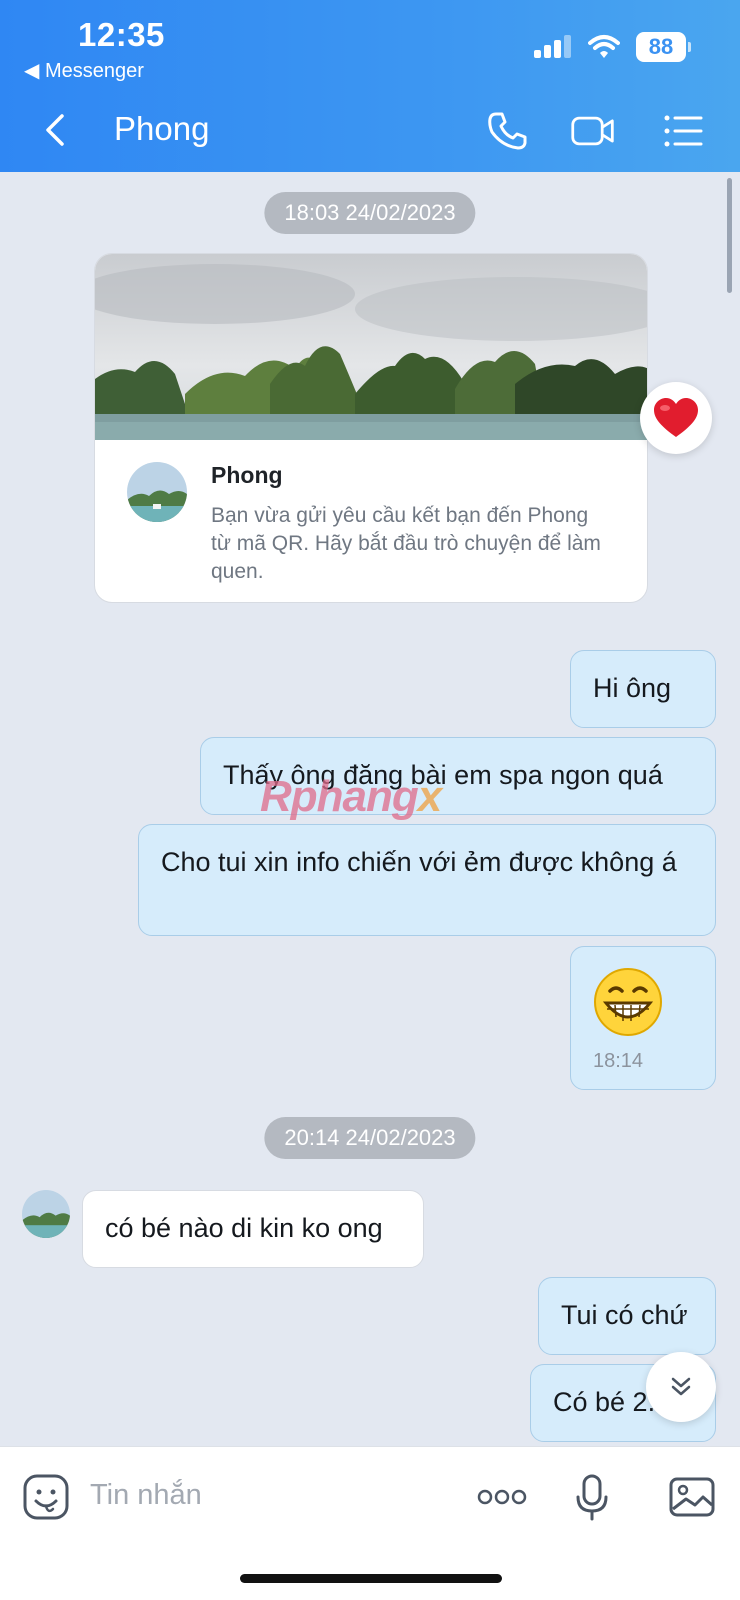 The image size is (740, 1600). What do you see at coordinates (628, 1002) in the screenshot?
I see `grinning-face-icon` at bounding box center [628, 1002].